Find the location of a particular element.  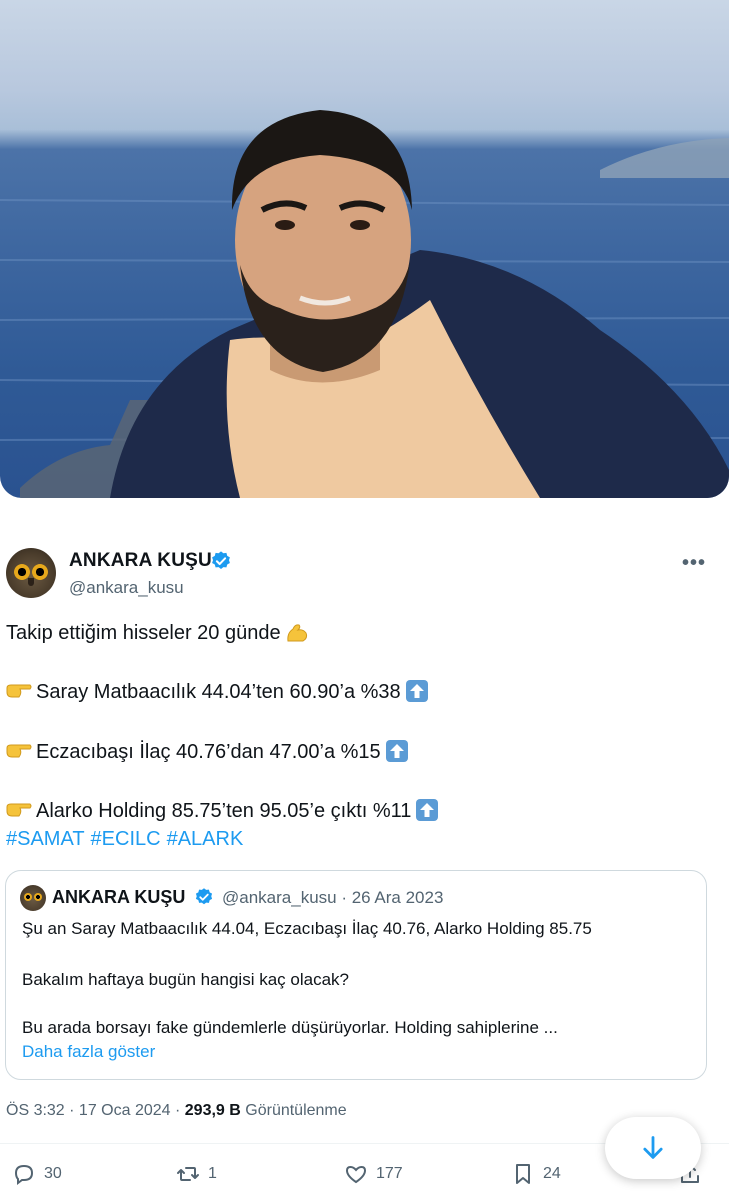

bookmark-icon is located at coordinates (523, 1174).